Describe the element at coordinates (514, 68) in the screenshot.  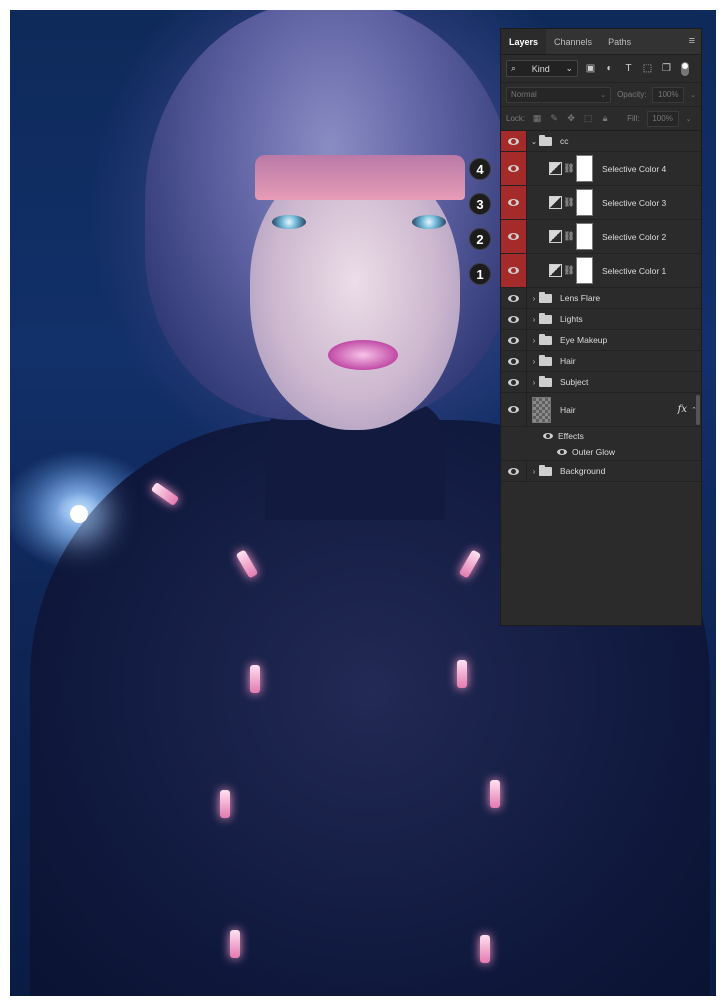
I see `search-icon: ⌕` at that location.